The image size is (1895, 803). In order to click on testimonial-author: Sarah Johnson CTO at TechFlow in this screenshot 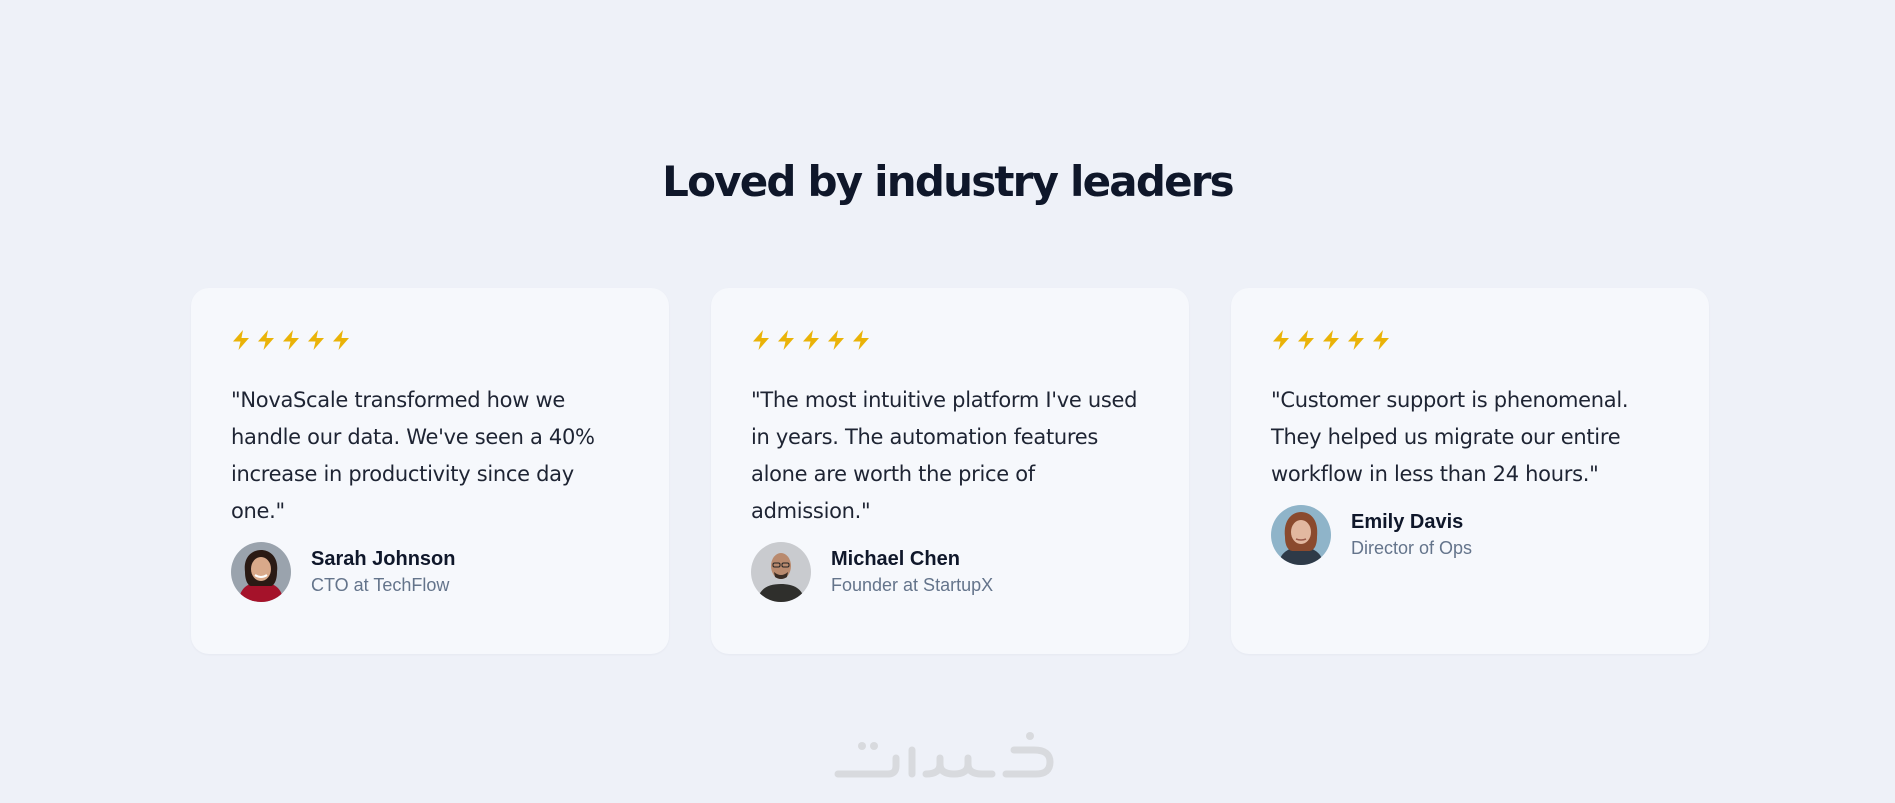, I will do `click(430, 572)`.